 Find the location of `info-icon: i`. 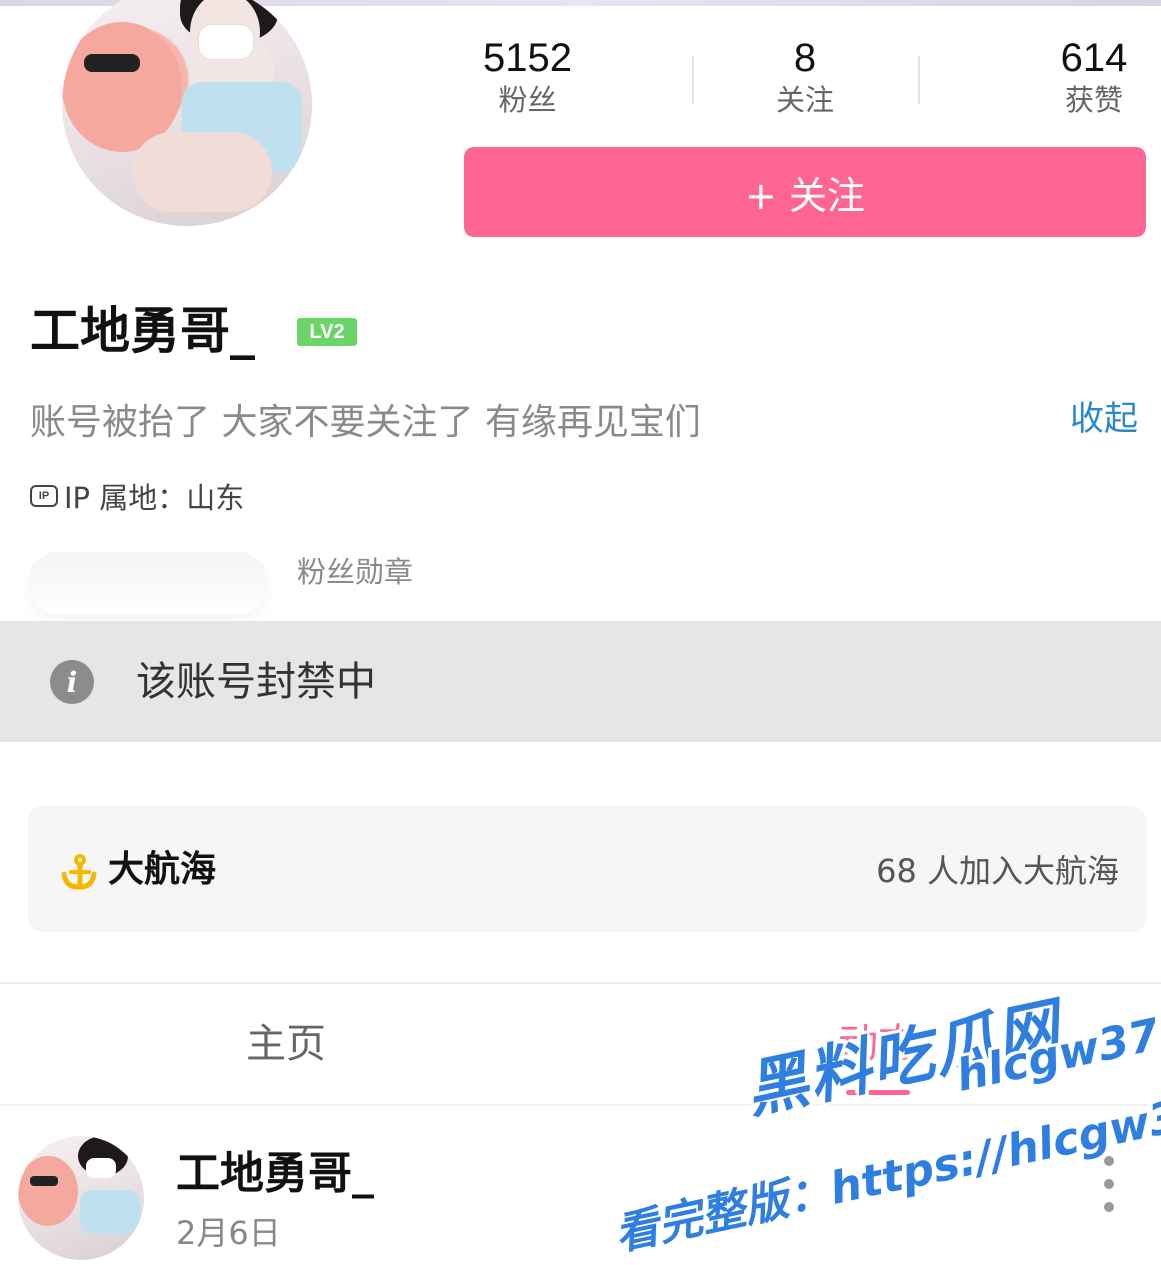

info-icon: i is located at coordinates (72, 682).